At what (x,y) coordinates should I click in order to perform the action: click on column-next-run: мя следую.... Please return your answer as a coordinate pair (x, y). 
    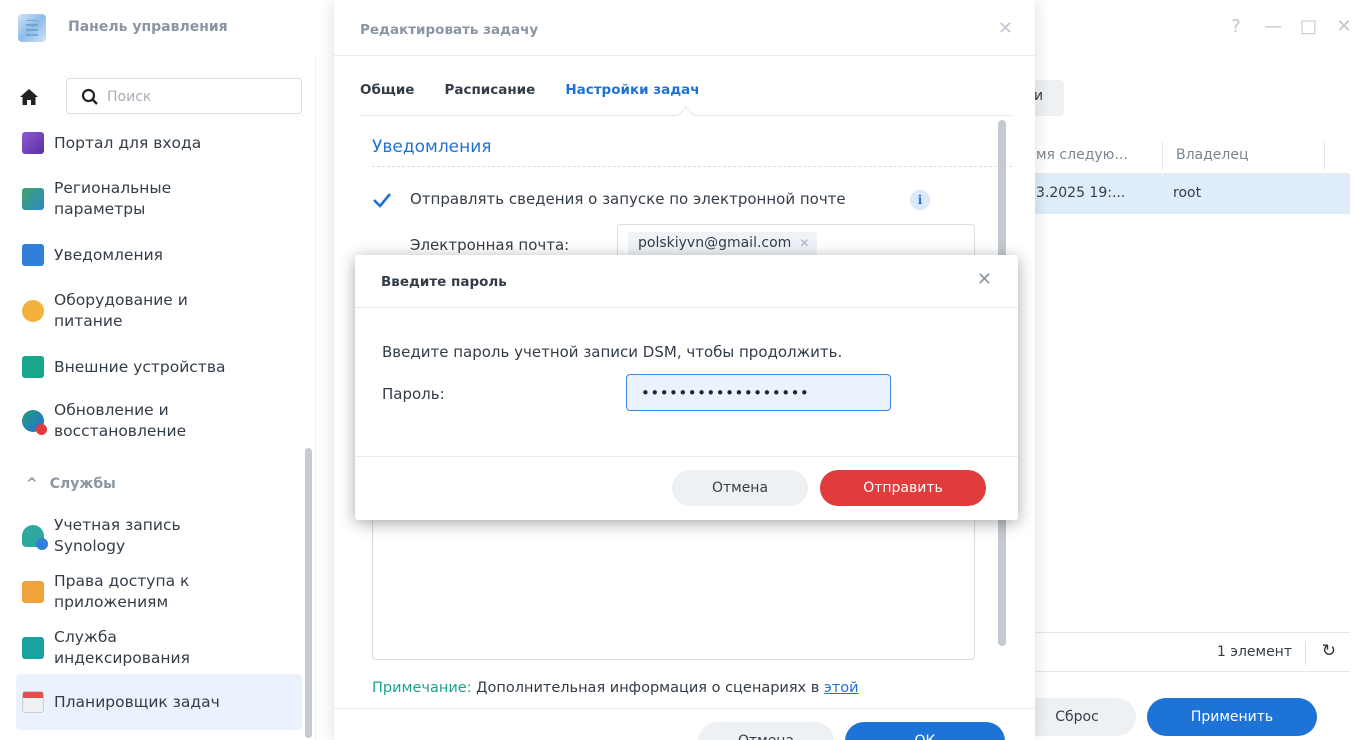
    Looking at the image, I should click on (1082, 155).